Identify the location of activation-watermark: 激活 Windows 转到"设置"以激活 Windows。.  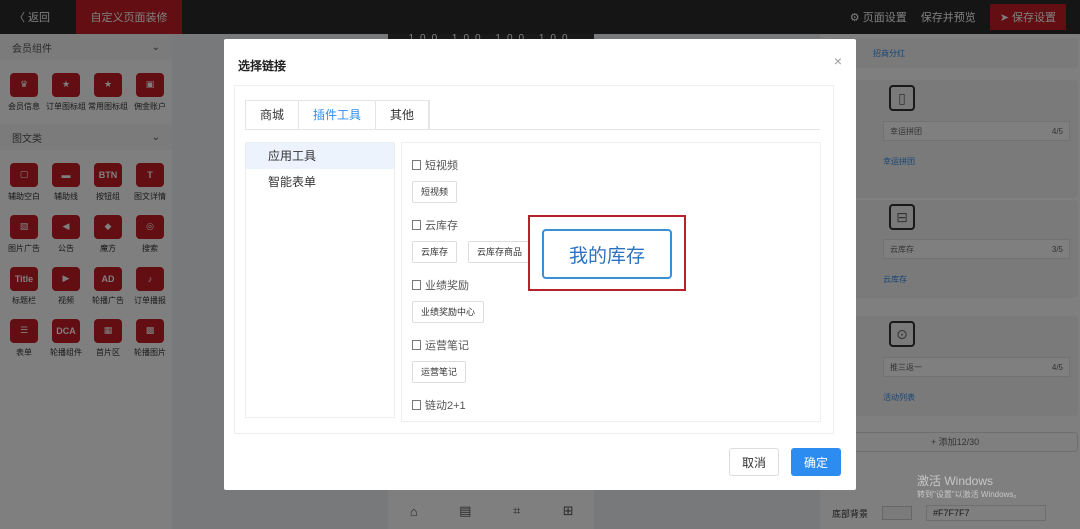
(969, 488).